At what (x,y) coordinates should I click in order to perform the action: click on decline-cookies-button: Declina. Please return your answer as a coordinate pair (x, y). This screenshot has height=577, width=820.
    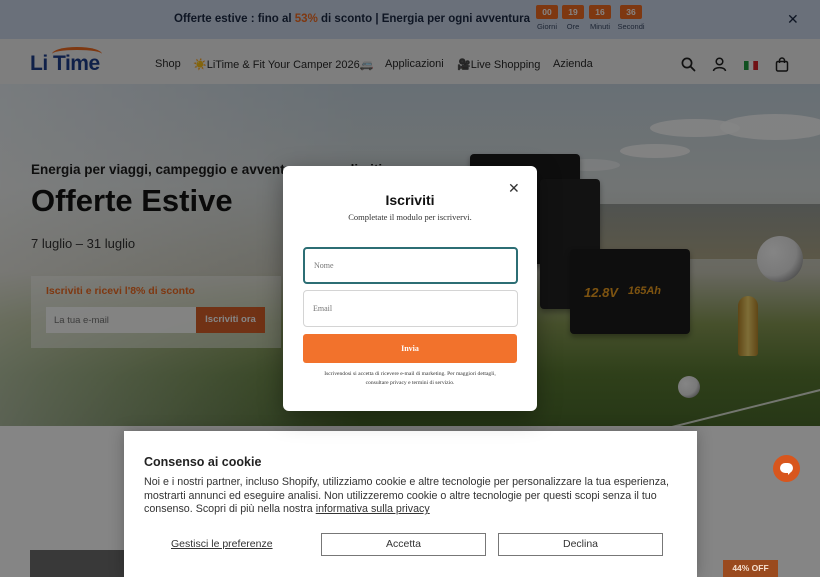
    Looking at the image, I should click on (580, 544).